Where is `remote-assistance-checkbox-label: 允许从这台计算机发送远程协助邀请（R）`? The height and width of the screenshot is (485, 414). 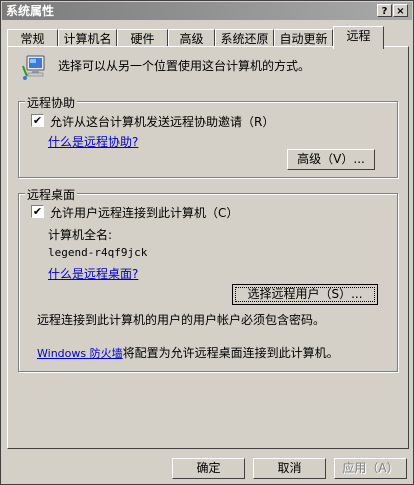
remote-assistance-checkbox-label: 允许从这台计算机发送远程协助邀请（R） is located at coordinates (162, 121).